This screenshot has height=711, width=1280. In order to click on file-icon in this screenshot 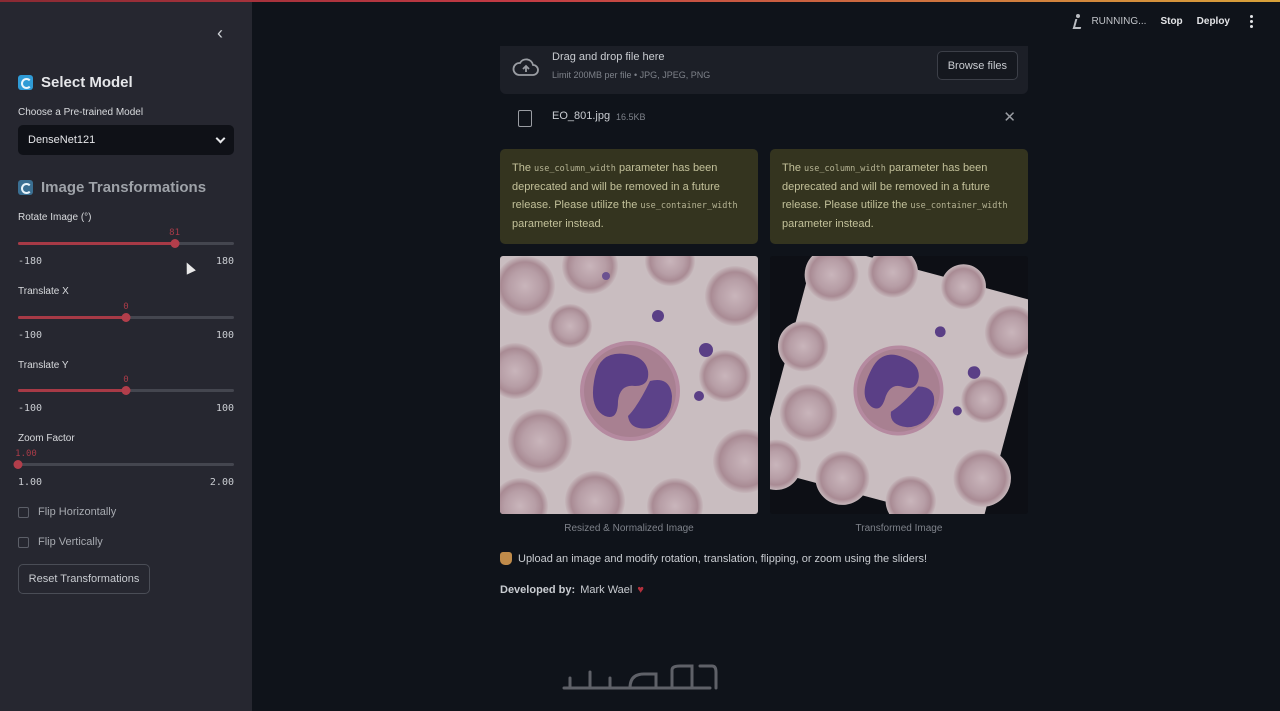, I will do `click(525, 118)`.